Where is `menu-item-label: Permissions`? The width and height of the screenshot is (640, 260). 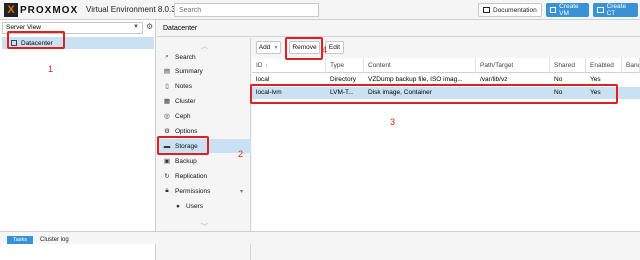 menu-item-label: Permissions is located at coordinates (193, 191).